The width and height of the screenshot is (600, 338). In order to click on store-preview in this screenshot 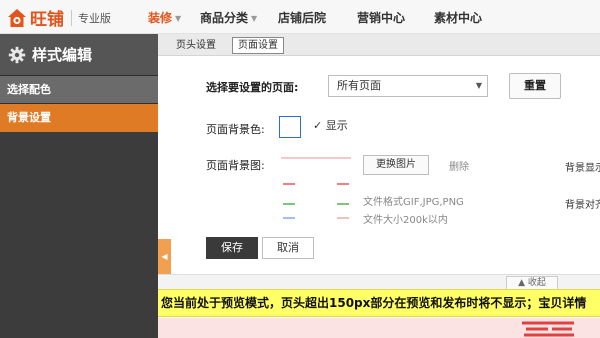, I will do `click(379, 328)`.